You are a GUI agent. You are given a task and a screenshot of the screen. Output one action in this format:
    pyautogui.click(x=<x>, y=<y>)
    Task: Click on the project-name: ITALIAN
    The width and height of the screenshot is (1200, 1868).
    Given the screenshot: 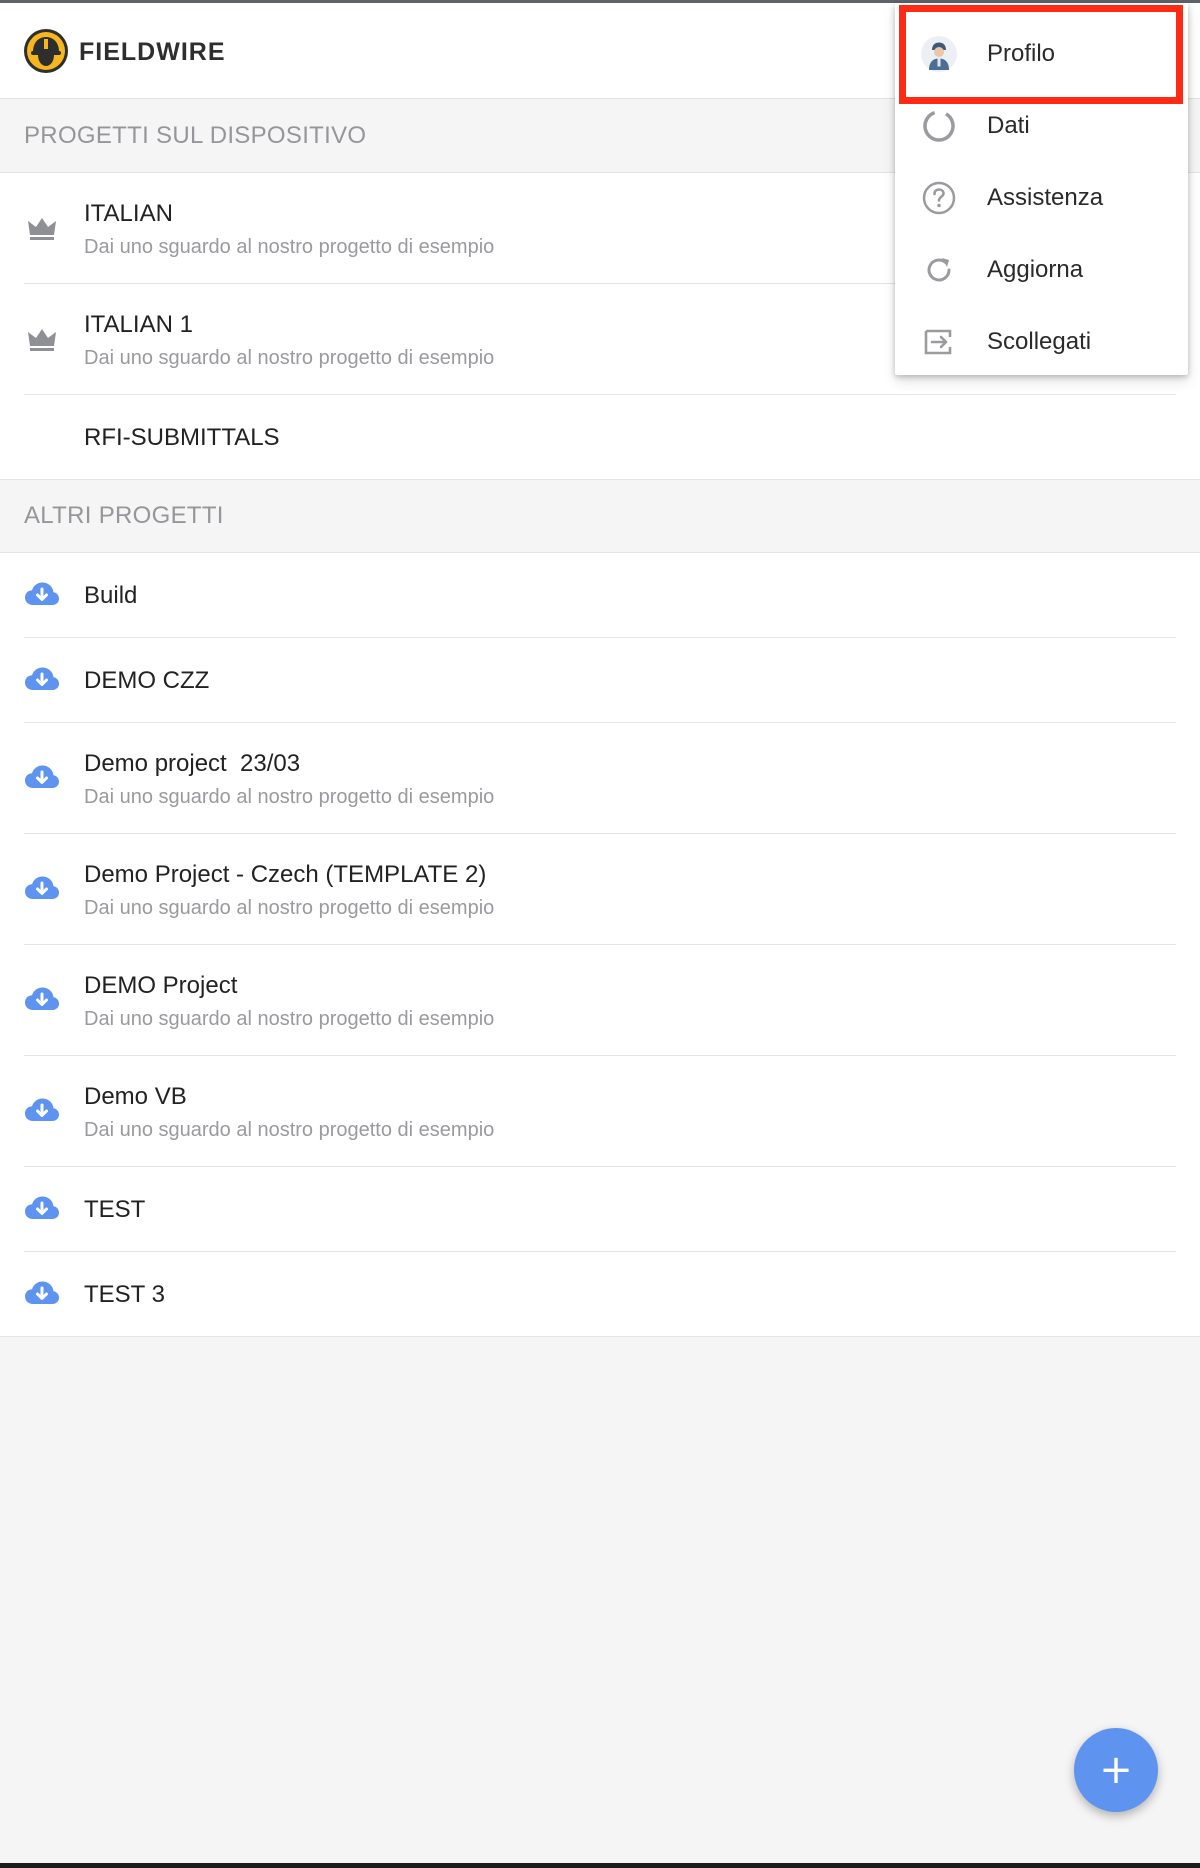 What is the action you would take?
    pyautogui.click(x=128, y=213)
    